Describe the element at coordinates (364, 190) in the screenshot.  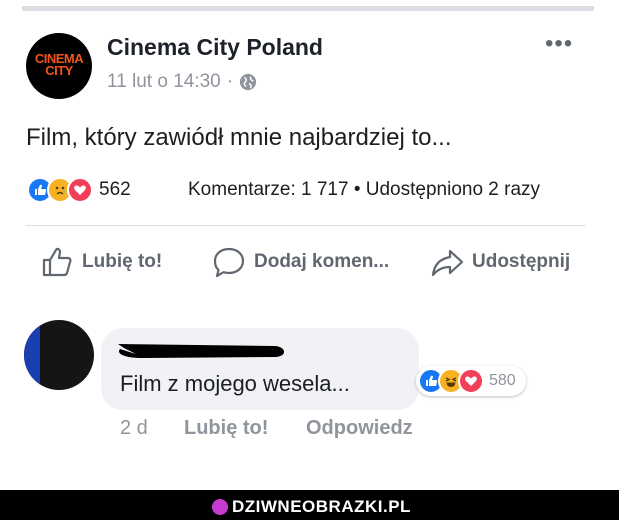
I see `post-stats: Komentarze: 1 717 • Udostępniono 2 razy` at that location.